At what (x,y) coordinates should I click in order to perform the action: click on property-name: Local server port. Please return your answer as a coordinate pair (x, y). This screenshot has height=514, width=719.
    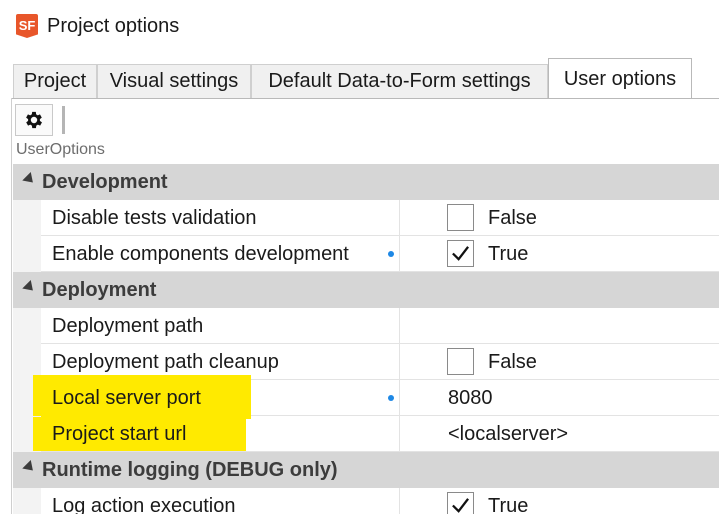
    Looking at the image, I should click on (126, 398).